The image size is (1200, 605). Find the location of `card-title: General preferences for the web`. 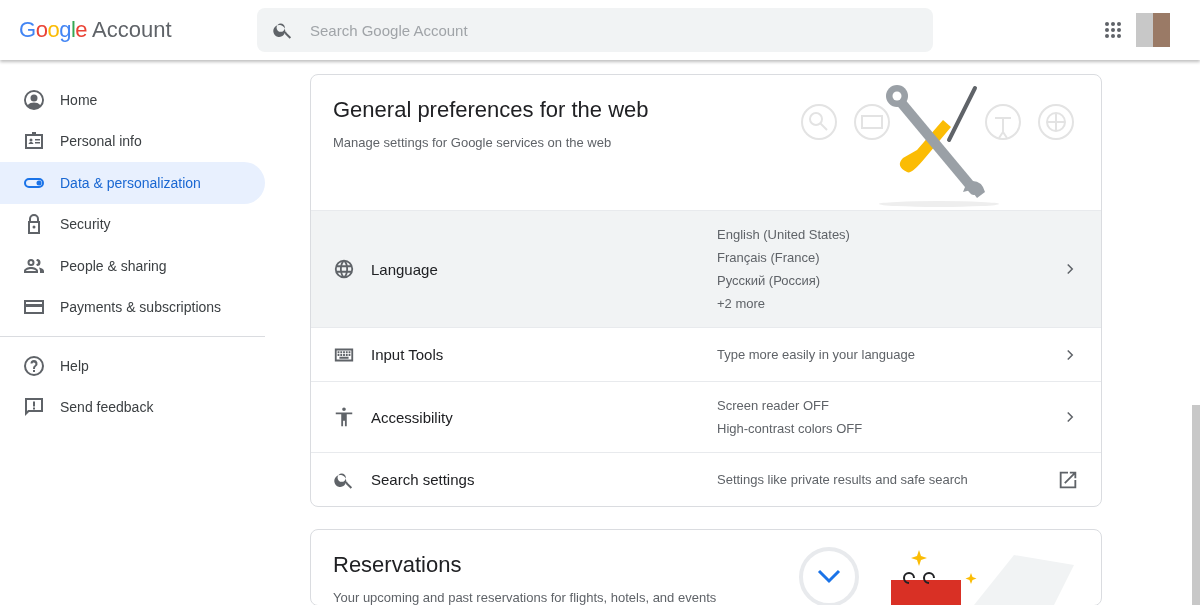

card-title: General preferences for the web is located at coordinates (491, 110).